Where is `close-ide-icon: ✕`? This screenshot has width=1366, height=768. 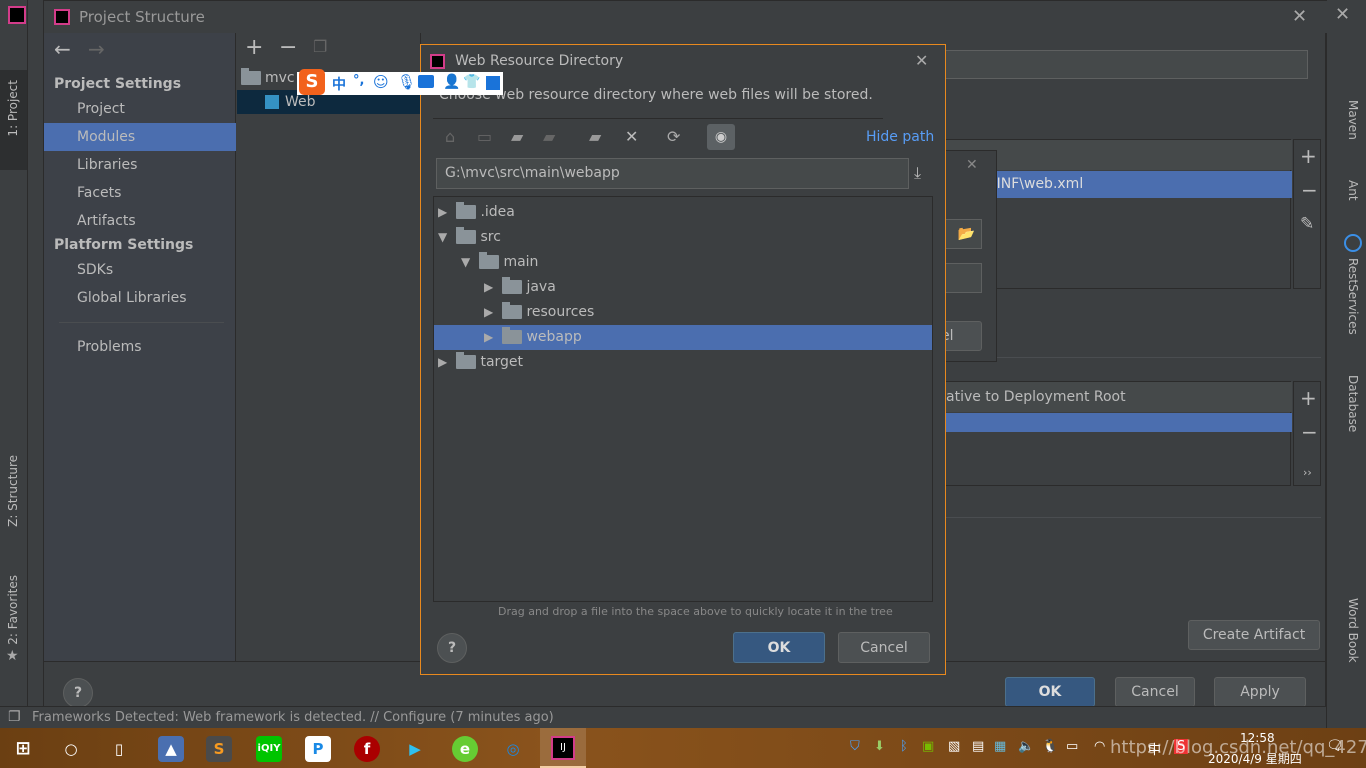 close-ide-icon: ✕ is located at coordinates (1342, 14).